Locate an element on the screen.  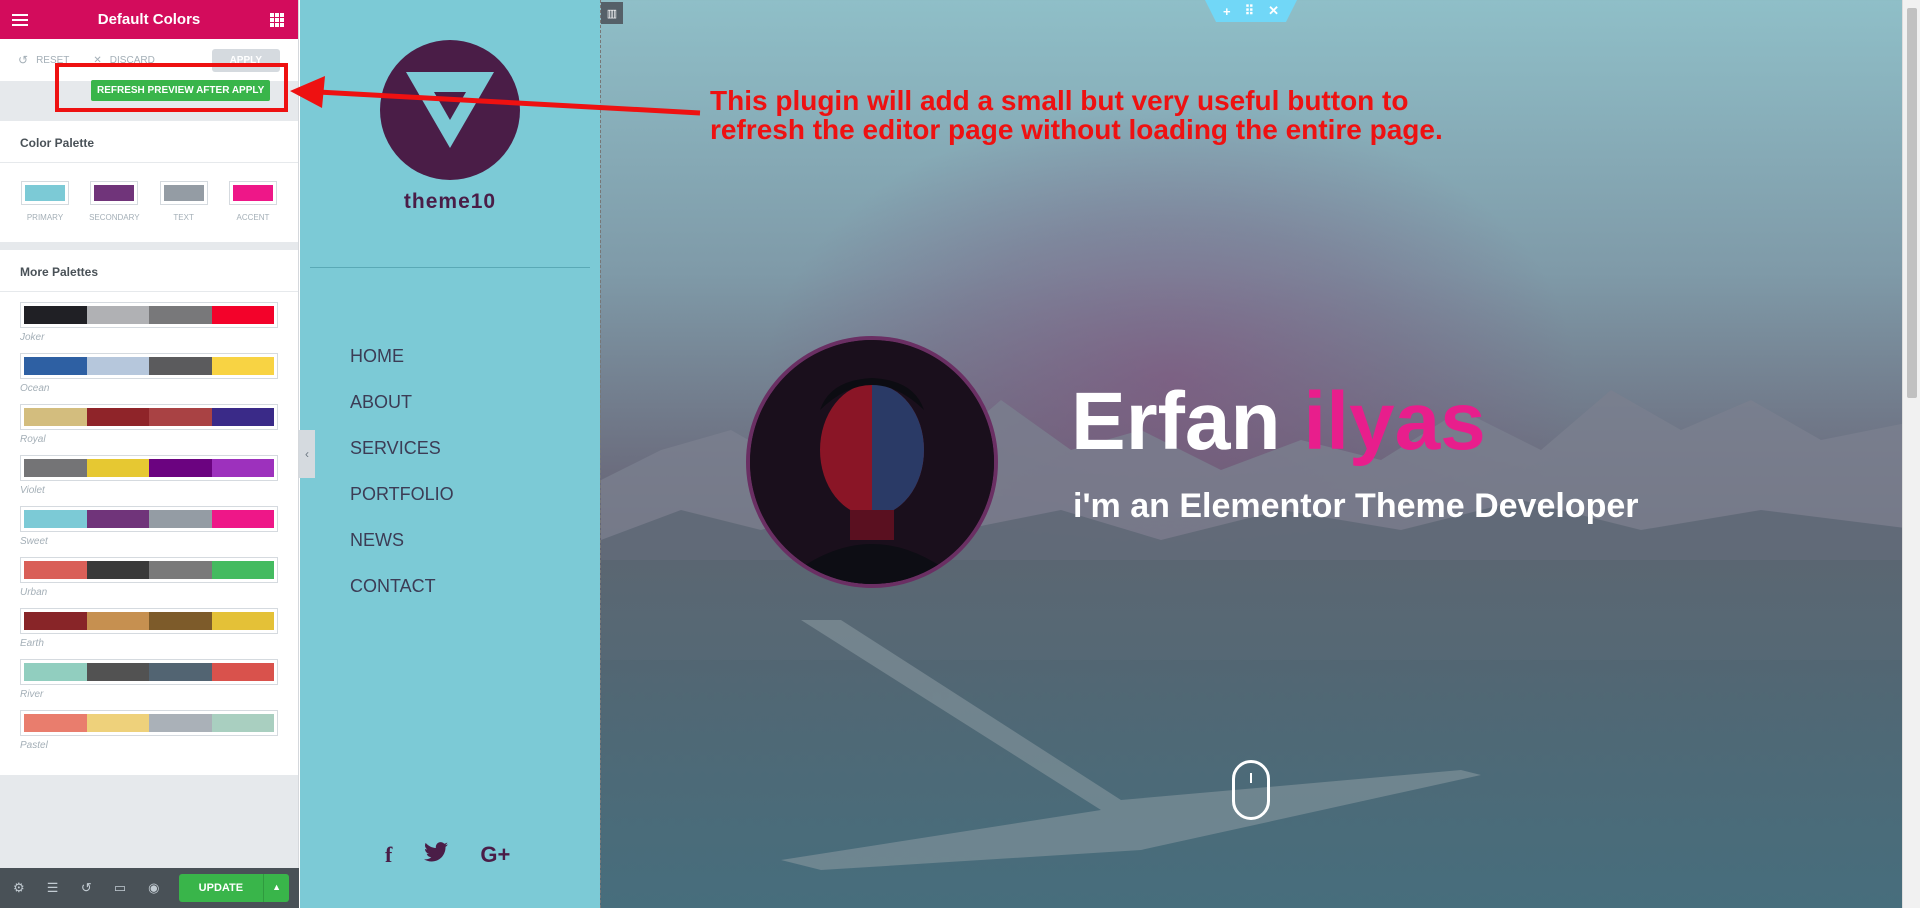
palette-name: River is located at coordinates (32, 694).